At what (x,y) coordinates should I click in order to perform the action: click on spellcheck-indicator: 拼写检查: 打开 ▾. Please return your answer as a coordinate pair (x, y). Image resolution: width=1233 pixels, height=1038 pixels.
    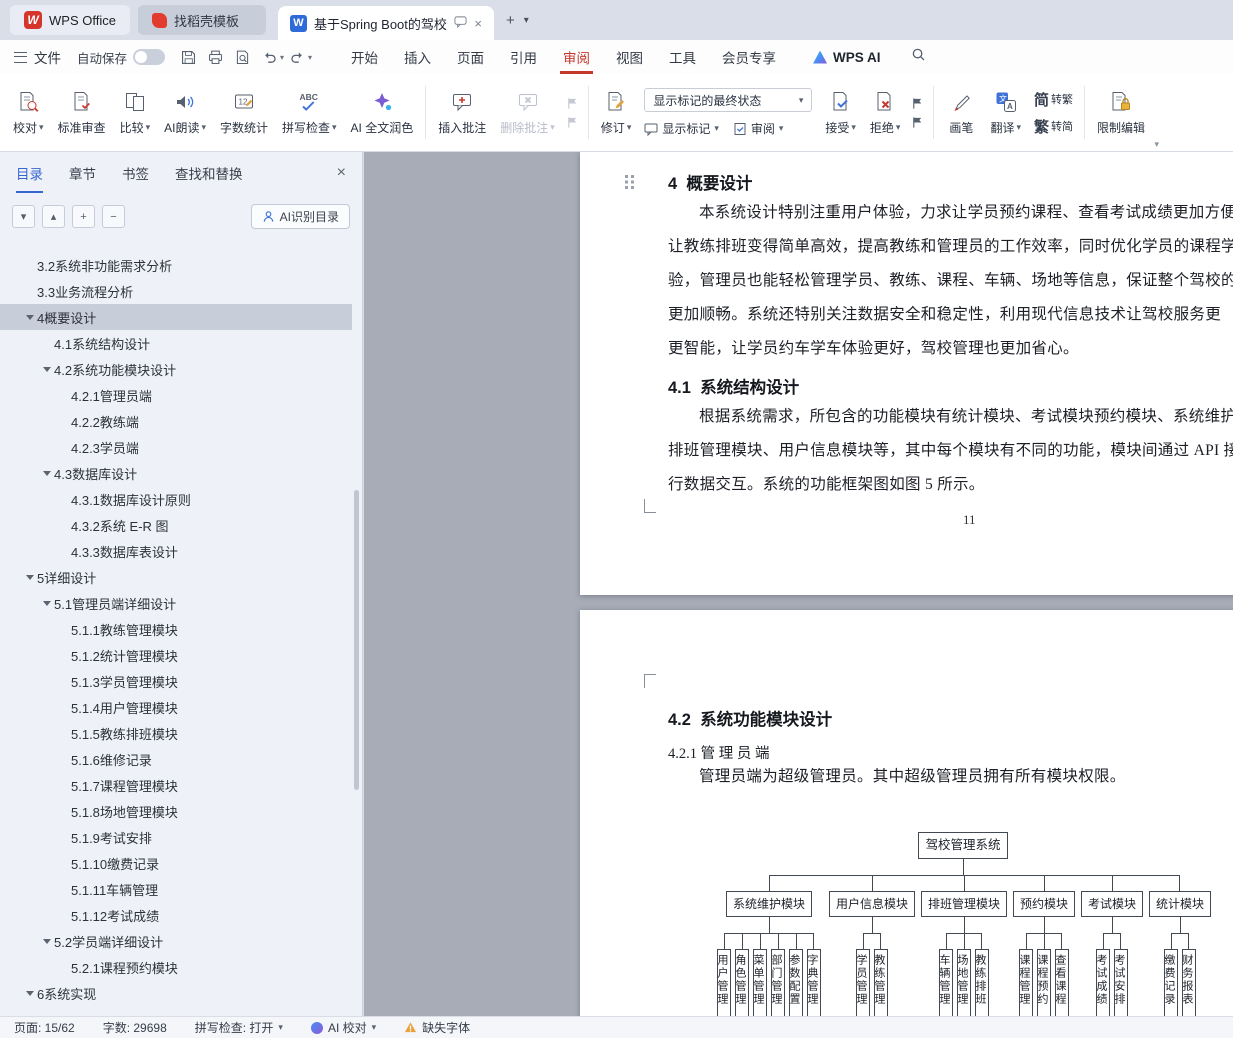
    Looking at the image, I should click on (239, 1027).